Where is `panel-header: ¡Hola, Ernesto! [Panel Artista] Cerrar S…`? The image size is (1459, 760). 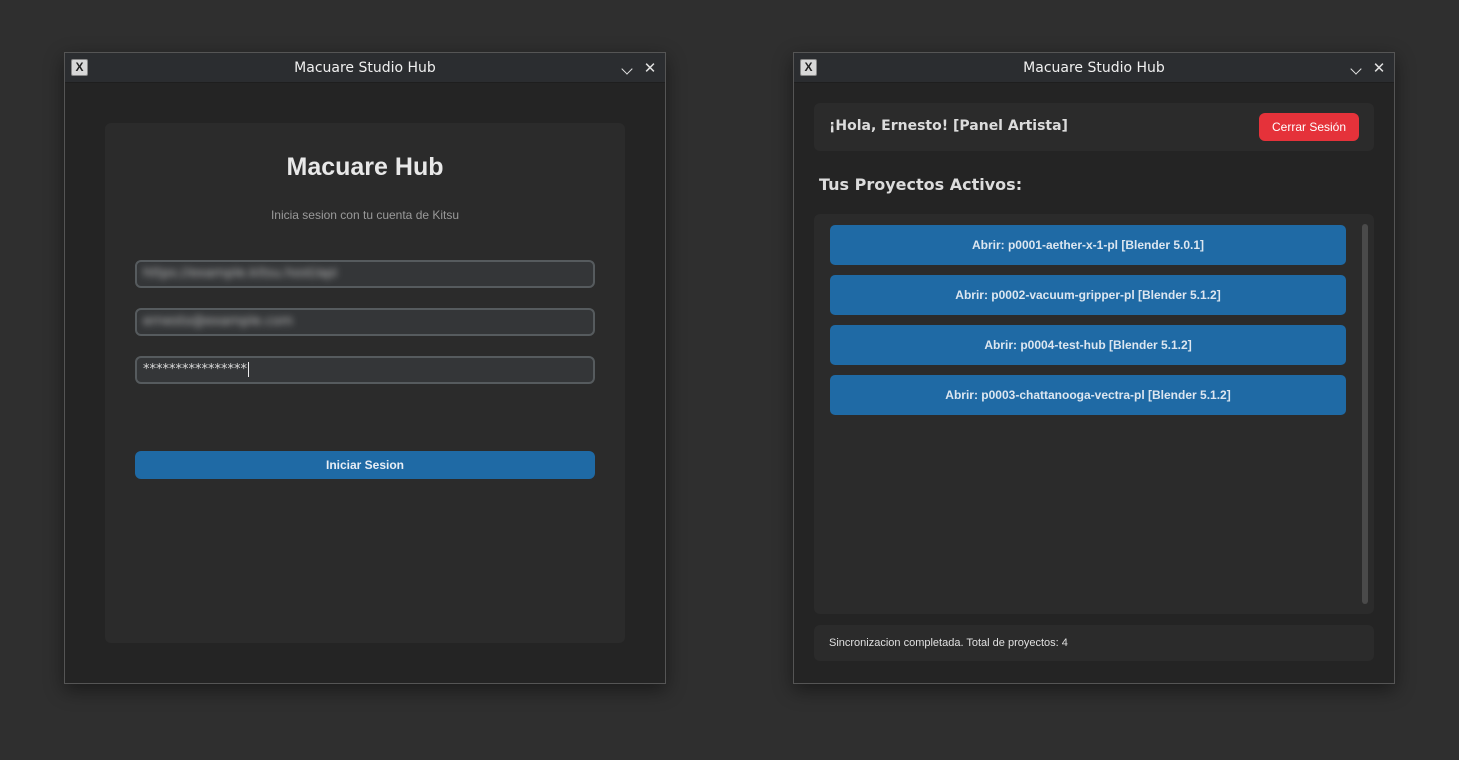 panel-header: ¡Hola, Ernesto! [Panel Artista] Cerrar S… is located at coordinates (1094, 127).